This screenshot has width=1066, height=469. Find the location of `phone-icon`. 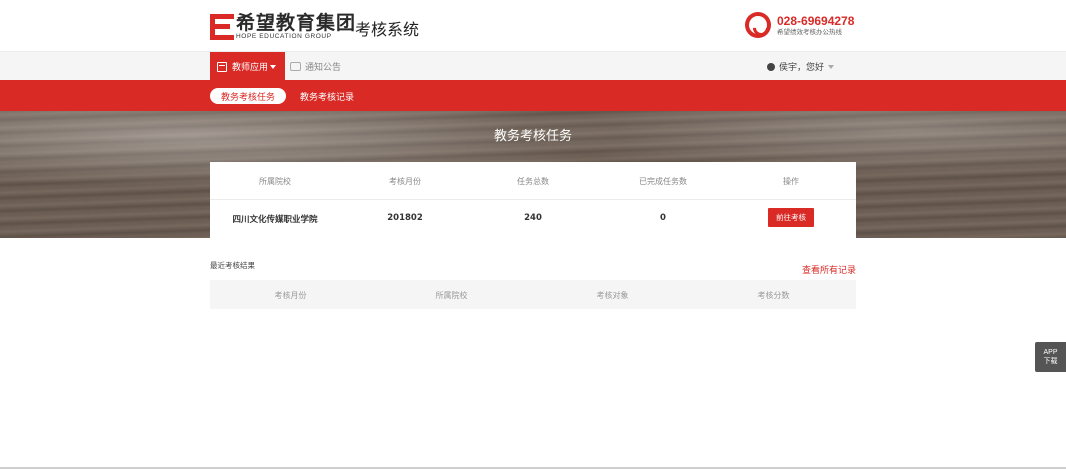

phone-icon is located at coordinates (758, 25).